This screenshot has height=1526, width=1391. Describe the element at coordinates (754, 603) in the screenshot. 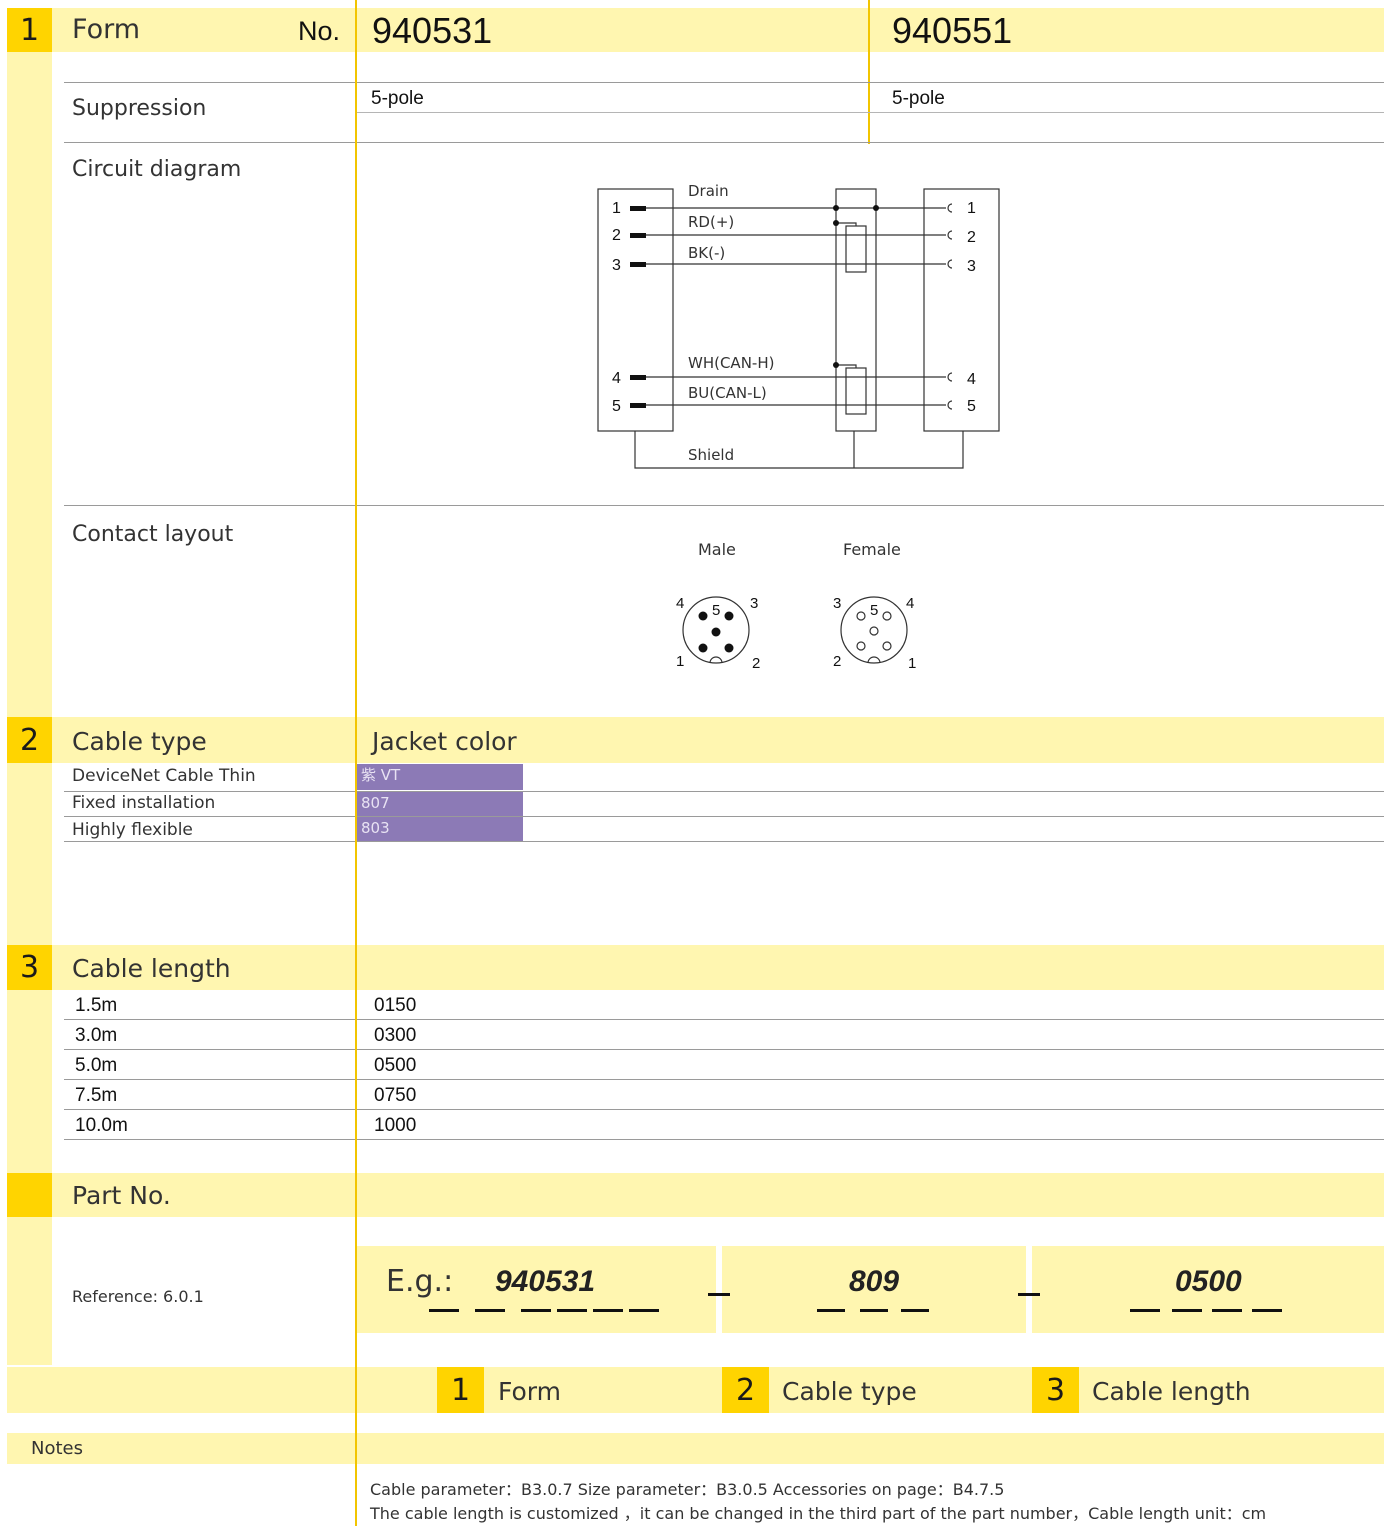

I see `male-pin: 3` at that location.